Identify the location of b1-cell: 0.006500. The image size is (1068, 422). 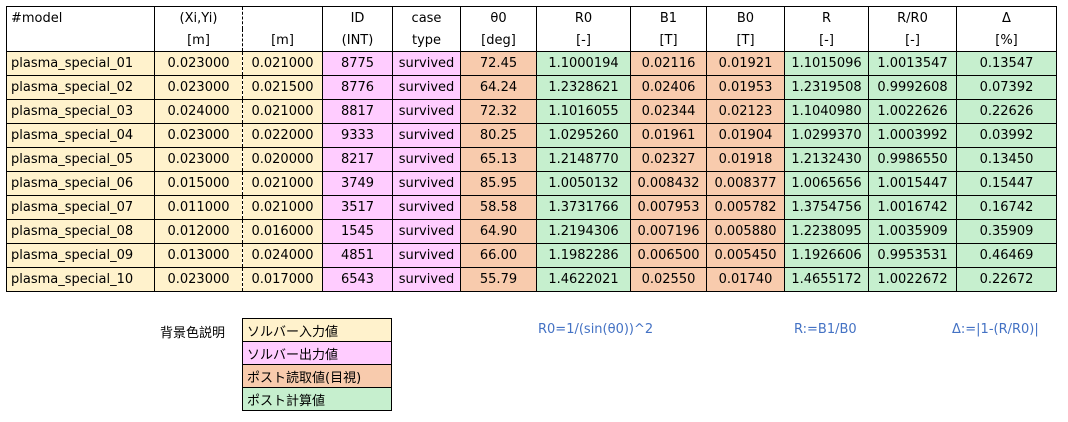
(668, 255).